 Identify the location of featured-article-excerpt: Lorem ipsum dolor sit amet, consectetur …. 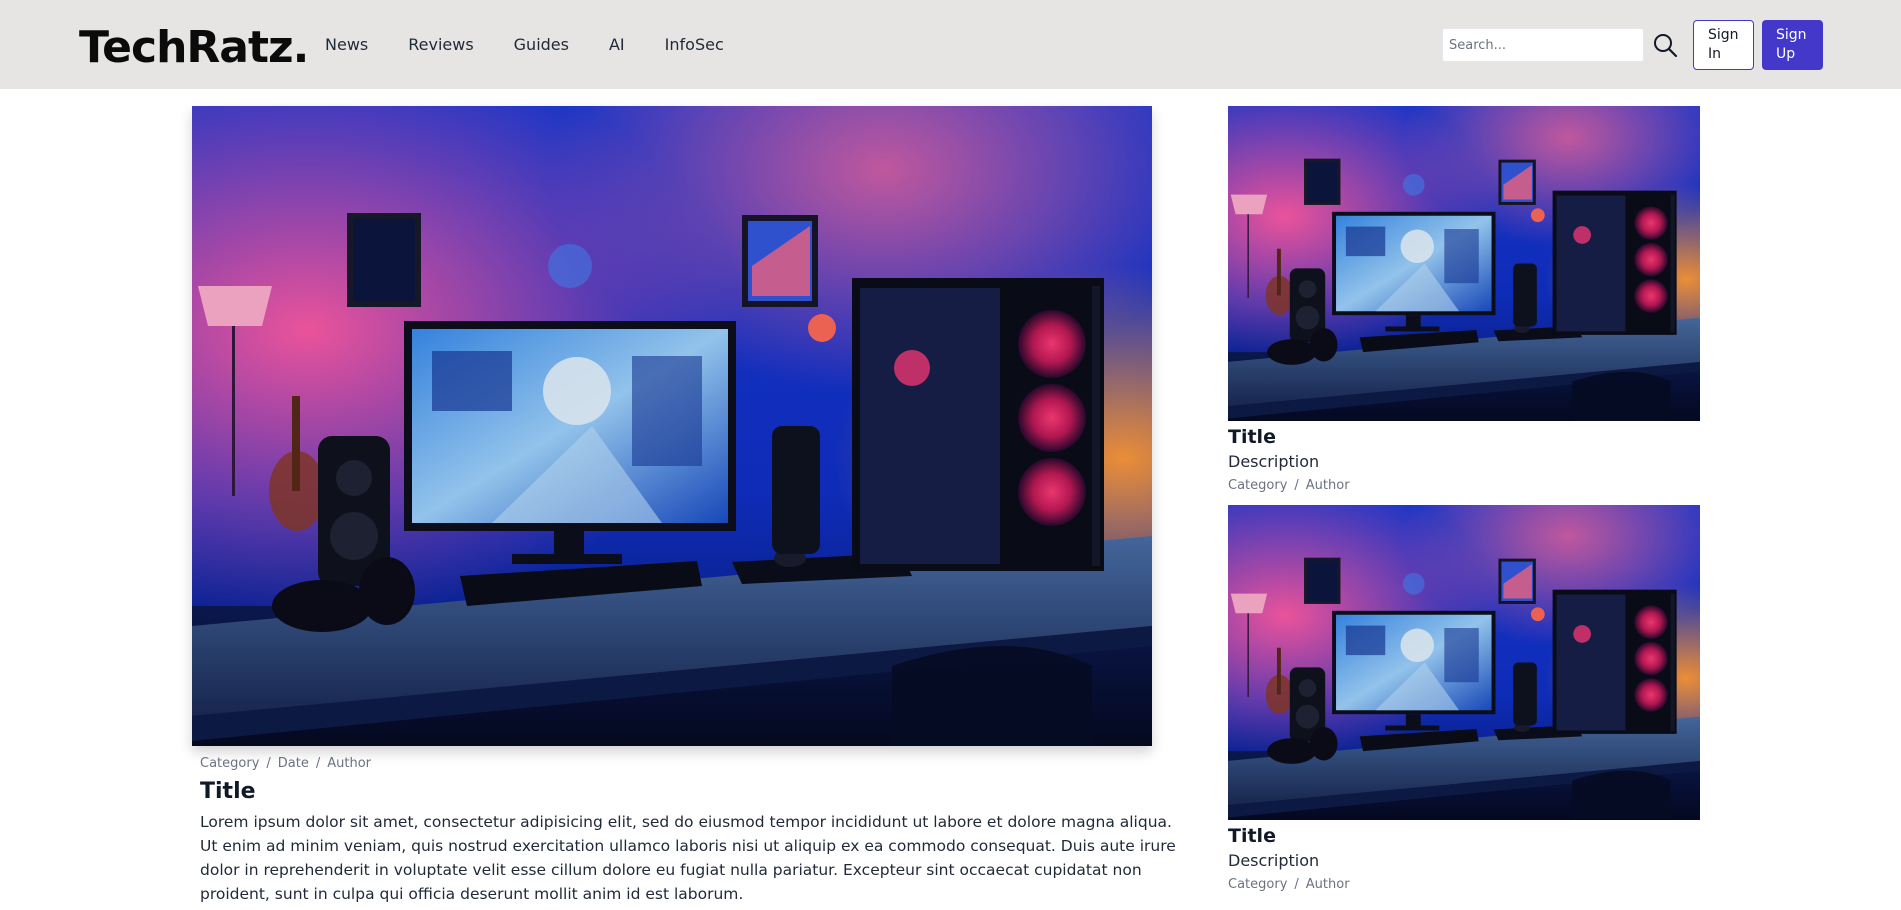
(688, 858).